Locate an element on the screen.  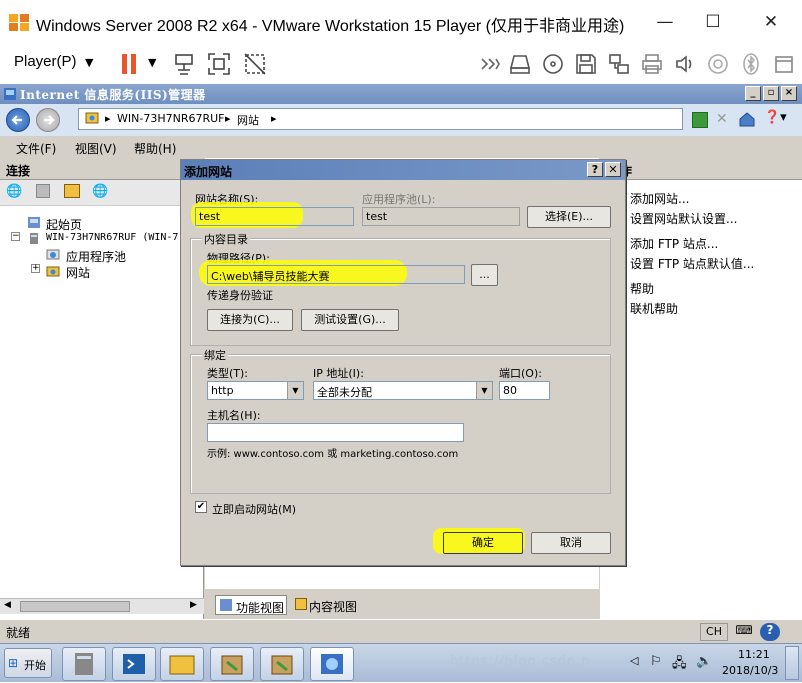
vmware-toolbar: Player(P) ▼ ▼ is located at coordinates (401, 64).